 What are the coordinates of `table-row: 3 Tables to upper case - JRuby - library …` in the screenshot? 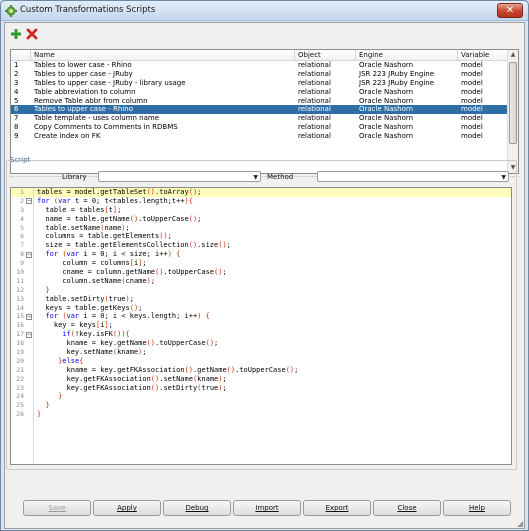 It's located at (259, 83).